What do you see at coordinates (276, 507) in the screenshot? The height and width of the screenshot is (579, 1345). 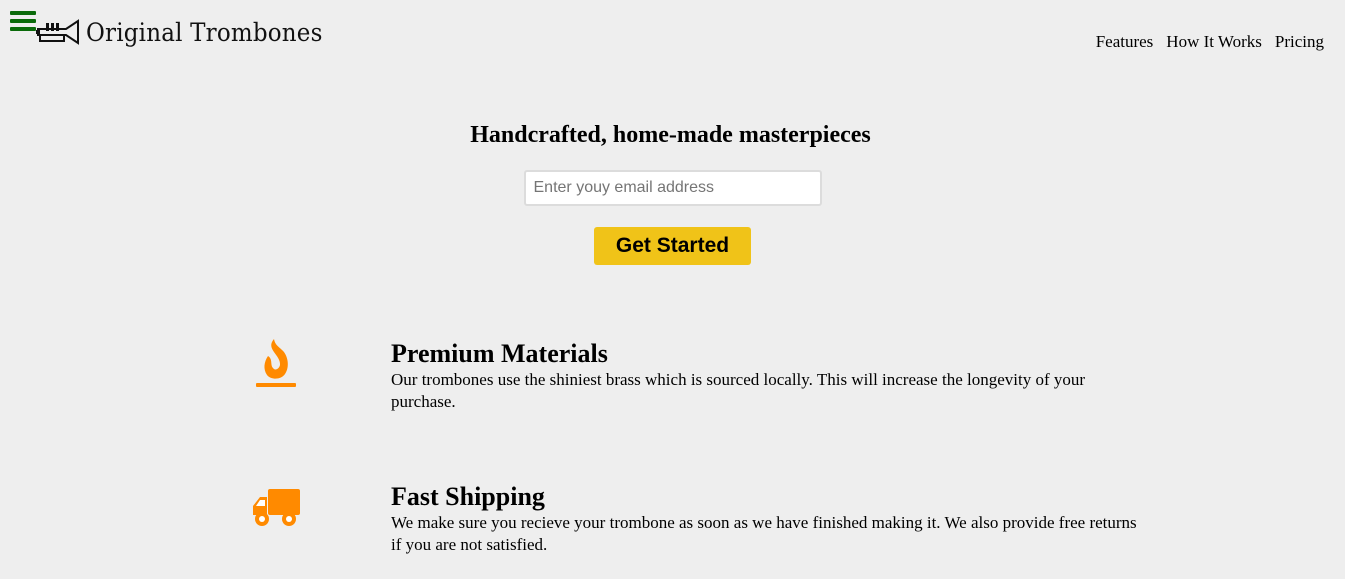 I see `truck-icon` at bounding box center [276, 507].